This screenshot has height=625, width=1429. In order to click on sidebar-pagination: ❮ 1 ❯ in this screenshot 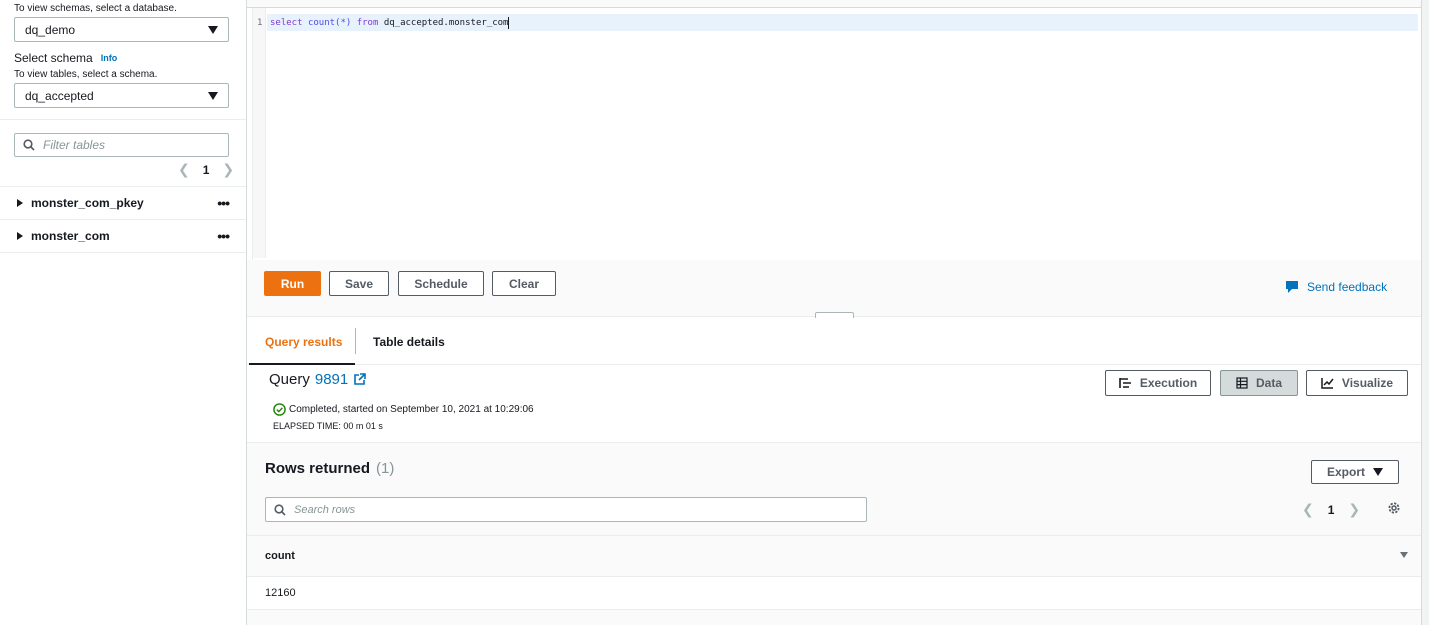, I will do `click(206, 169)`.